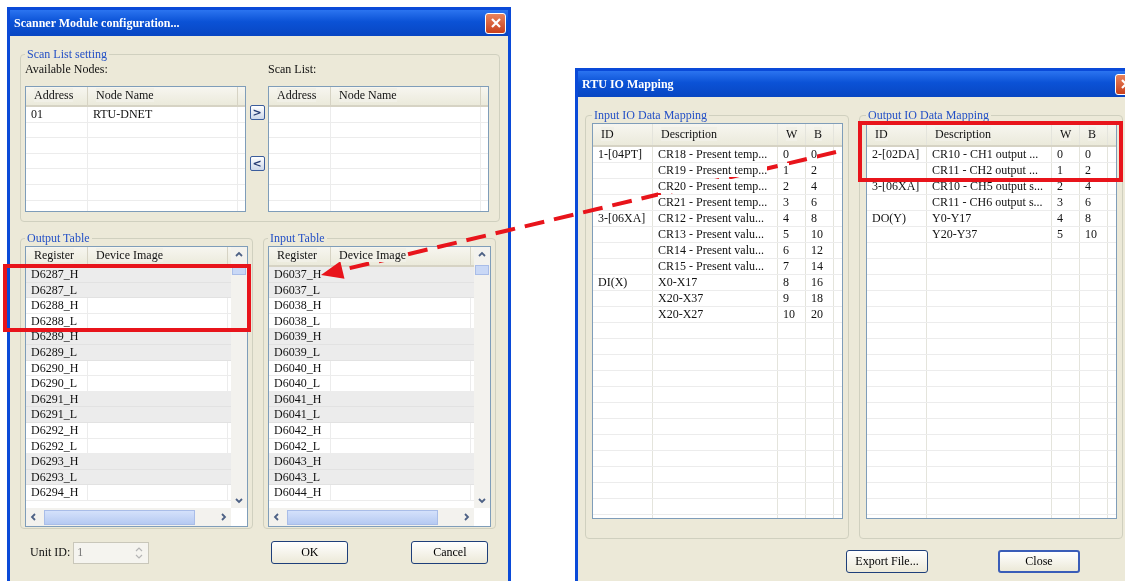 This screenshot has height=581, width=1125. What do you see at coordinates (952, 218) in the screenshot?
I see `table-cell: Y0-Y17` at bounding box center [952, 218].